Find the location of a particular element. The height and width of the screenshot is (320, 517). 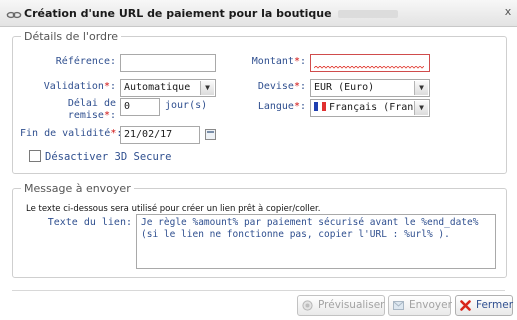

devise-label-colon: : is located at coordinates (302, 86).